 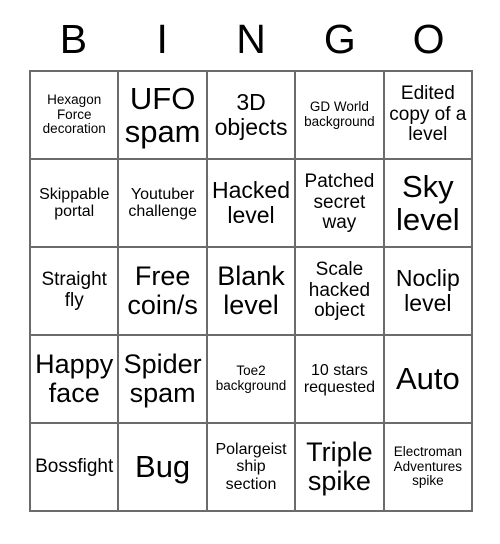 I want to click on bingo-cell-label: Electroman Adventures spike, so click(x=427, y=466).